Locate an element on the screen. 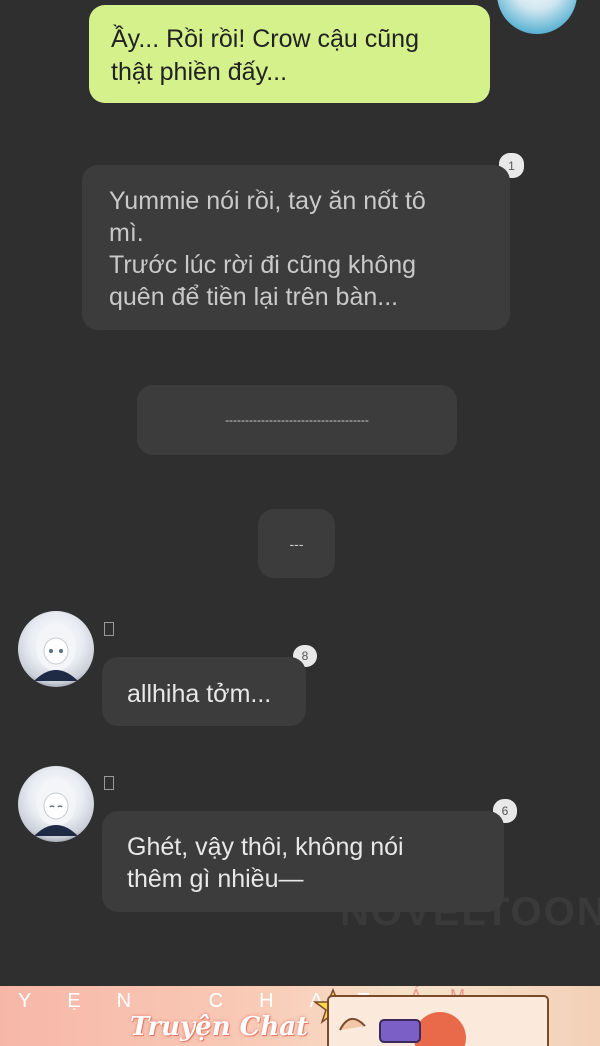 The height and width of the screenshot is (1046, 600). message-bubble-incoming: Ghét, vậy thôi, không nói thêm gì nhiều— is located at coordinates (303, 861).